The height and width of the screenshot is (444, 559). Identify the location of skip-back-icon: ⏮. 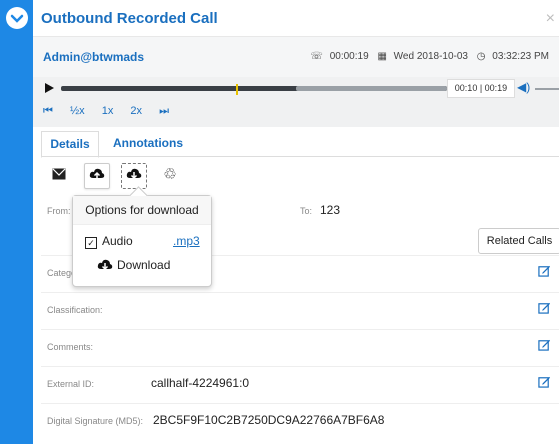
(48, 111).